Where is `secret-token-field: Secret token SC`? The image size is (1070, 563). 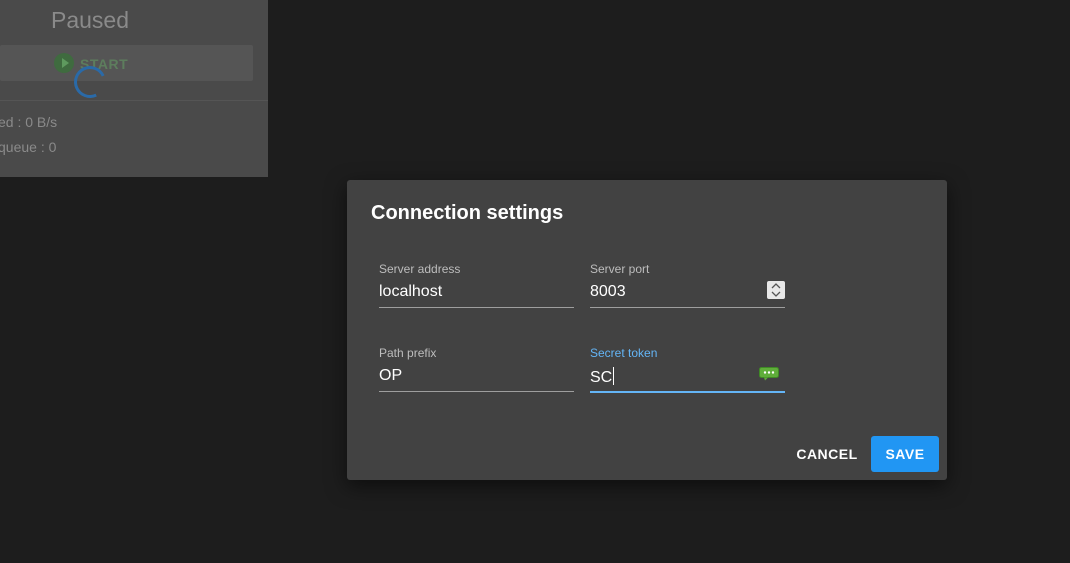 secret-token-field: Secret token SC is located at coordinates (687, 371).